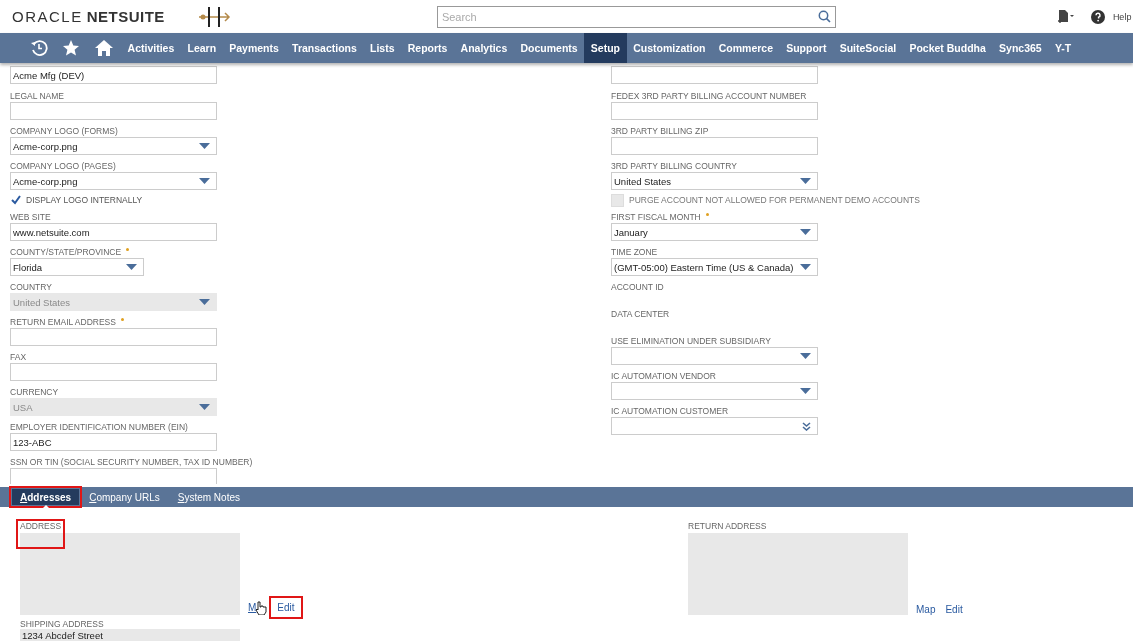 This screenshot has width=1133, height=641. I want to click on nav-tab: Customization, so click(669, 48).